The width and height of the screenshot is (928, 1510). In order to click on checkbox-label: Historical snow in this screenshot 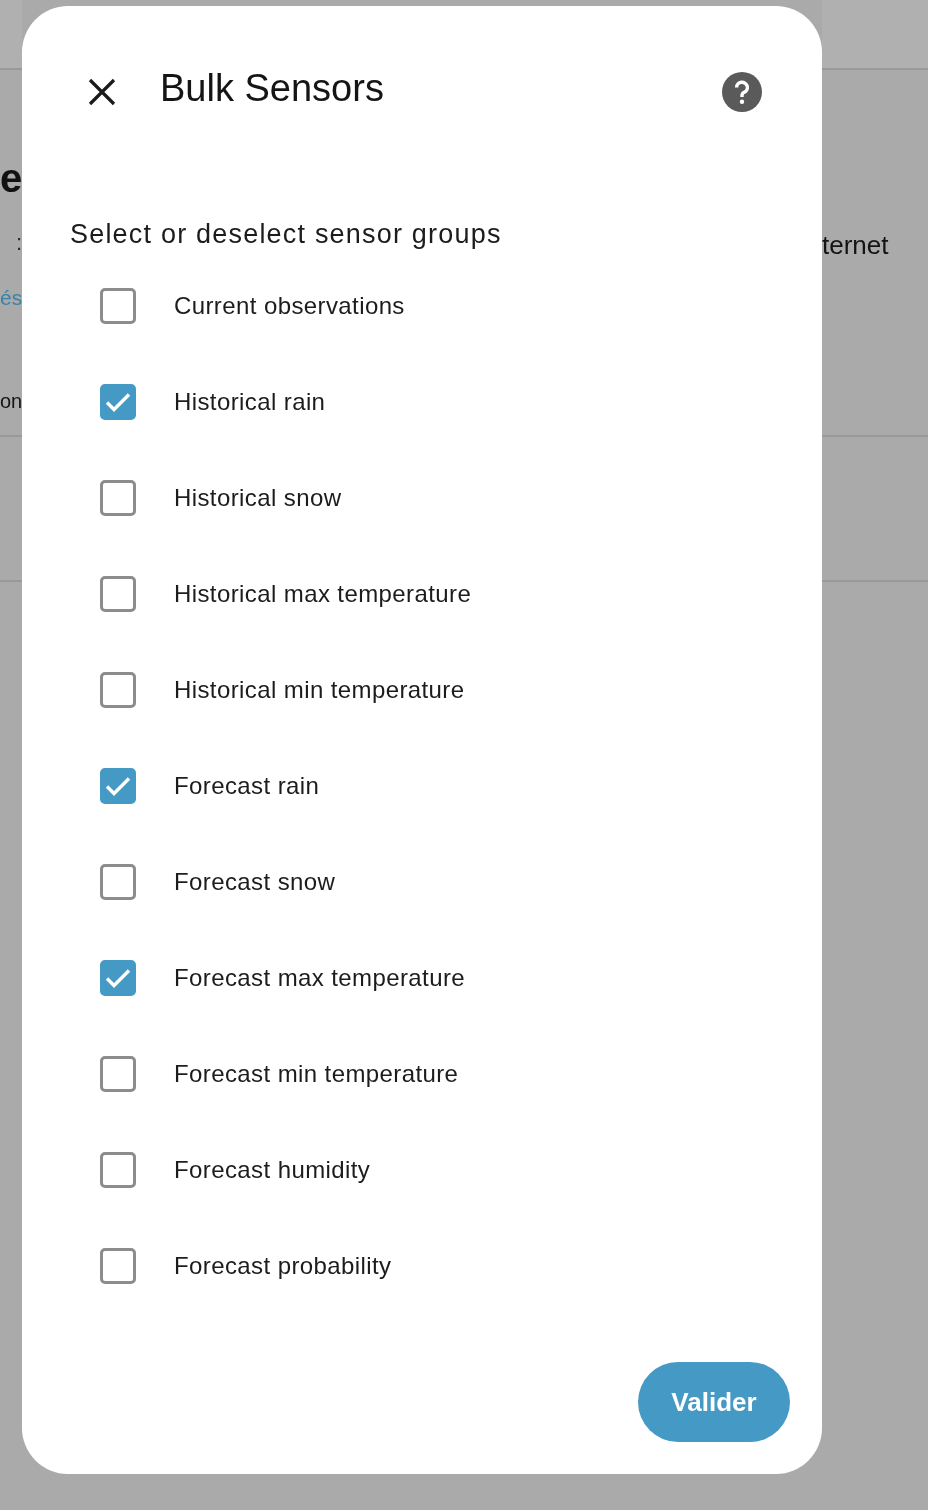, I will do `click(258, 498)`.